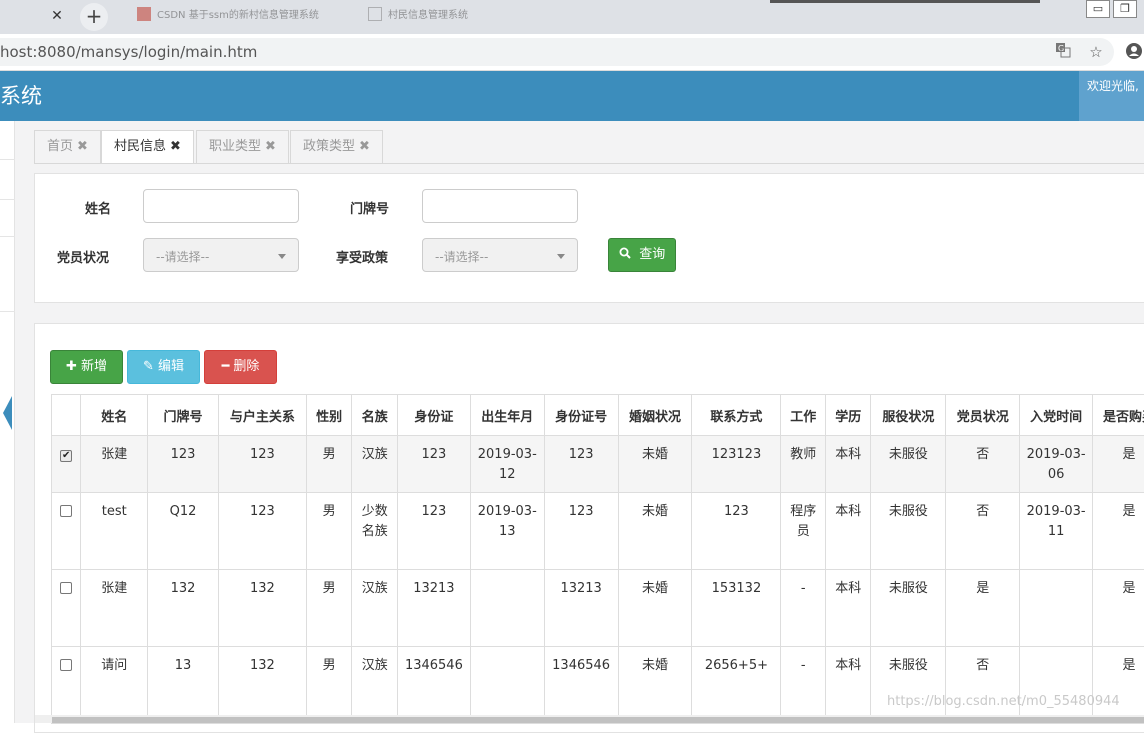  What do you see at coordinates (183, 531) in the screenshot?
I see `table-cell: Q12` at bounding box center [183, 531].